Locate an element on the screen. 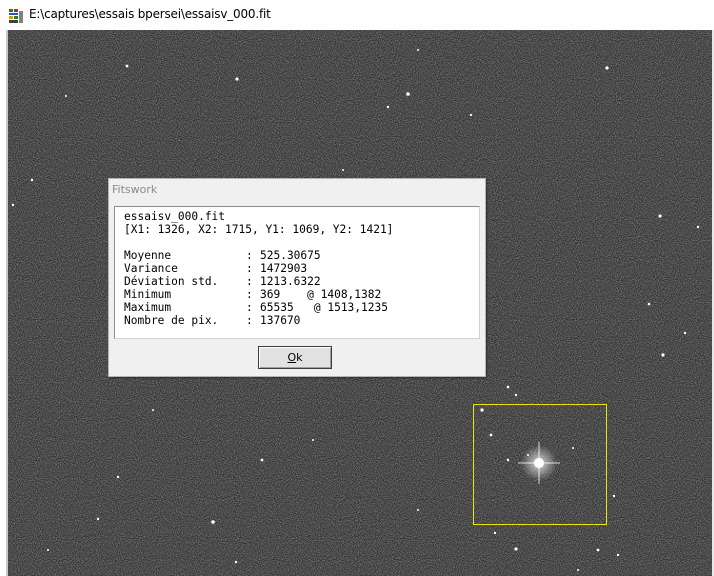 The width and height of the screenshot is (714, 576). stat-row-std-deviation: Déviation std.:1213.6322 is located at coordinates (222, 281).